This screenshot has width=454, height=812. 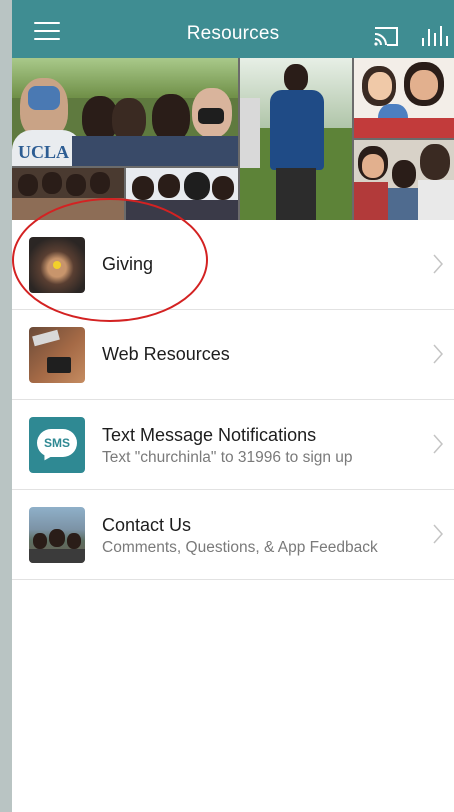 What do you see at coordinates (404, 98) in the screenshot?
I see `family-photo` at bounding box center [404, 98].